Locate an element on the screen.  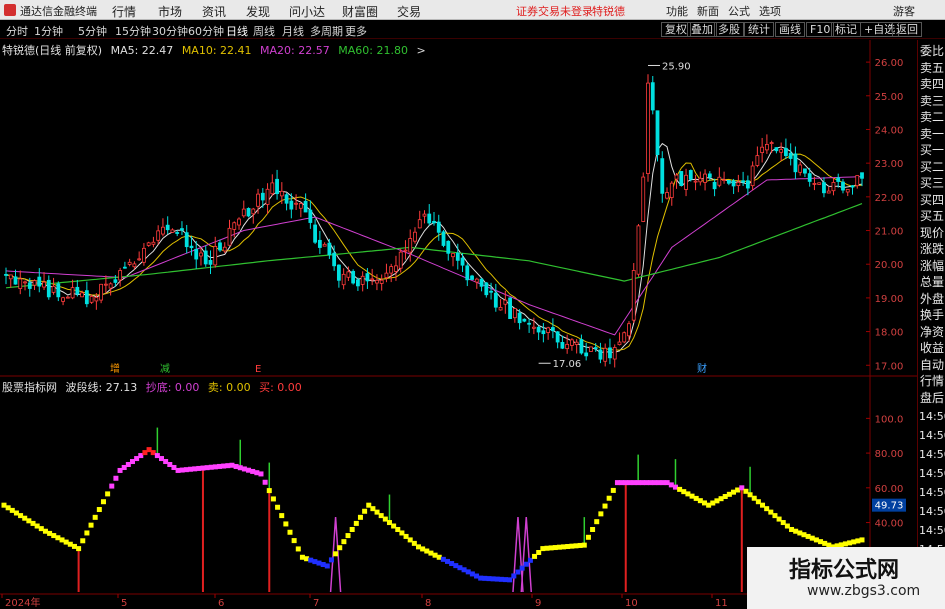
side-label: 买二 is located at coordinates (932, 167).